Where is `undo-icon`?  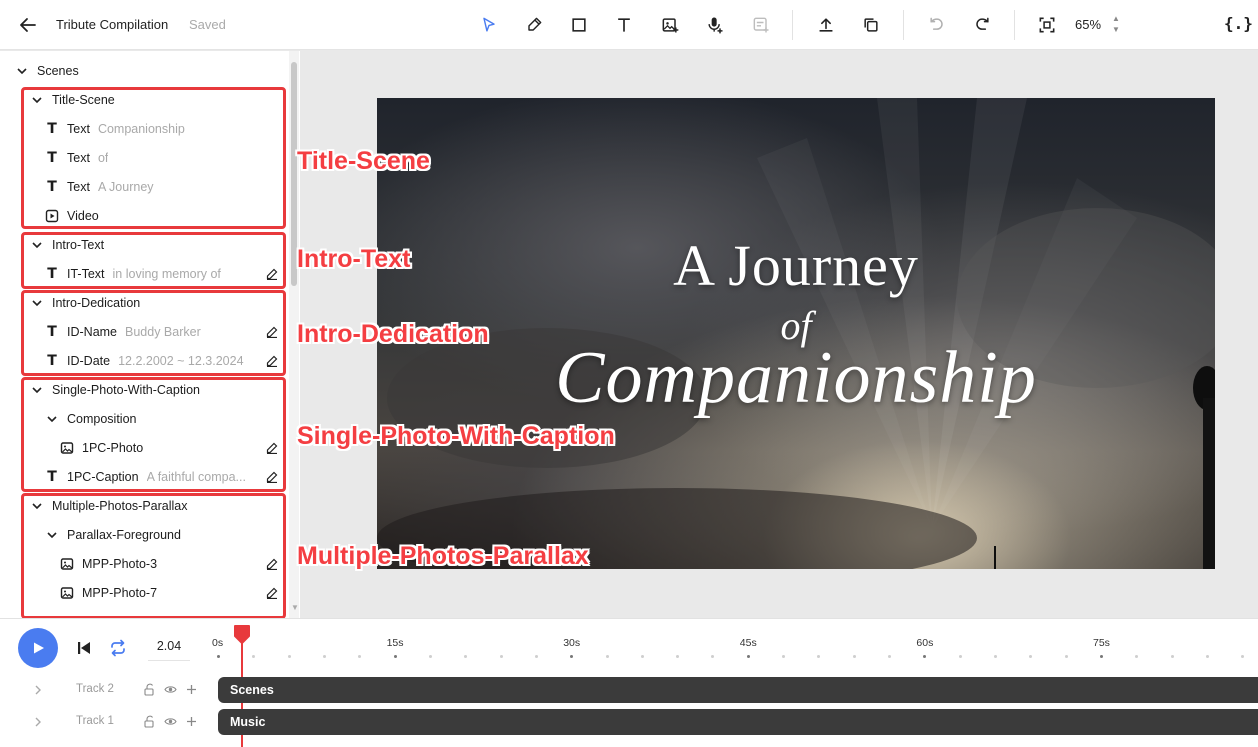
undo-icon is located at coordinates (937, 25).